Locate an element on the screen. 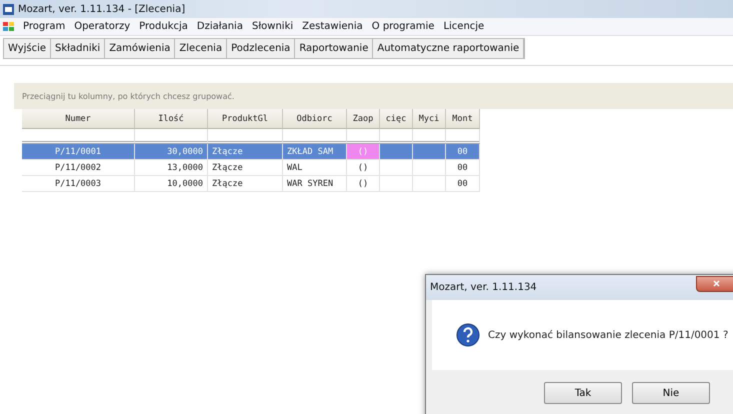 This screenshot has height=414, width=733. menu-item: Operatorzy is located at coordinates (102, 26).